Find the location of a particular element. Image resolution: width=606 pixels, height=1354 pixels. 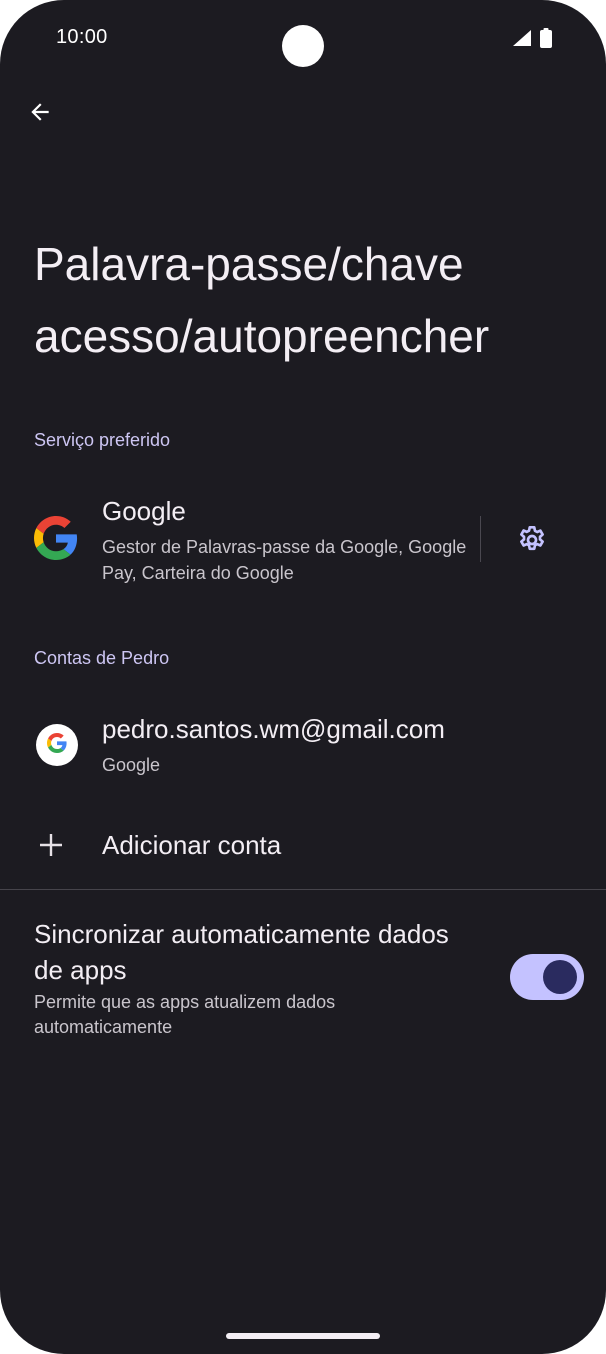

account-row: pedro.santos.wm@gmail.com Google is located at coordinates (303, 748).